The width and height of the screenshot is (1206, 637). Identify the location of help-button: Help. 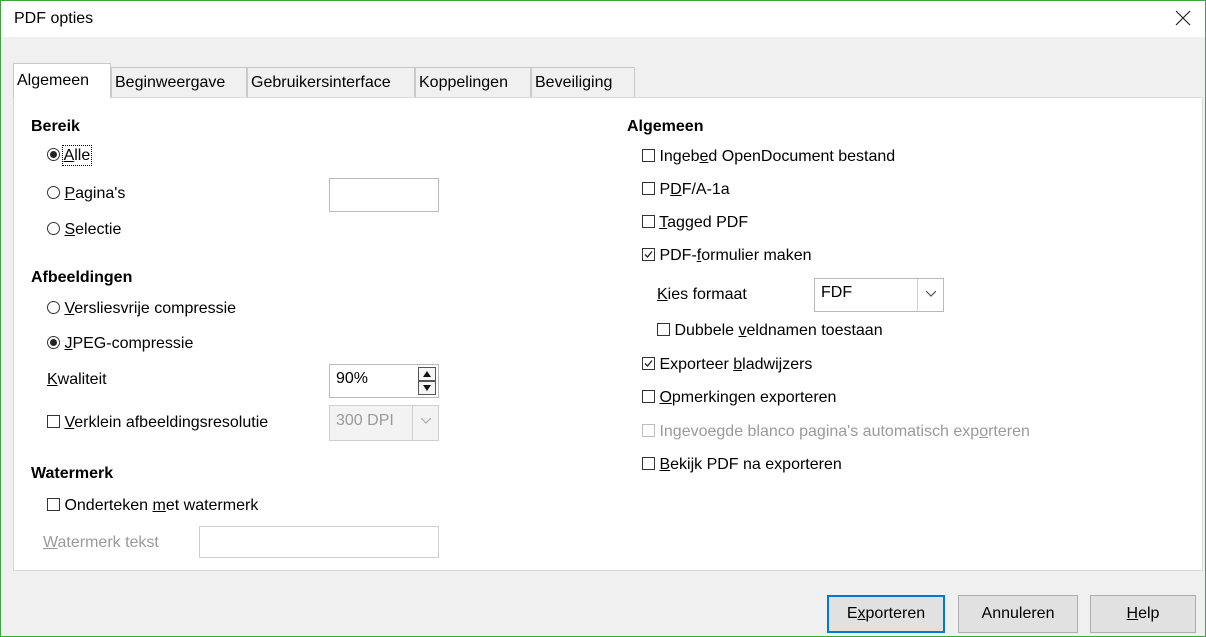
(1143, 614).